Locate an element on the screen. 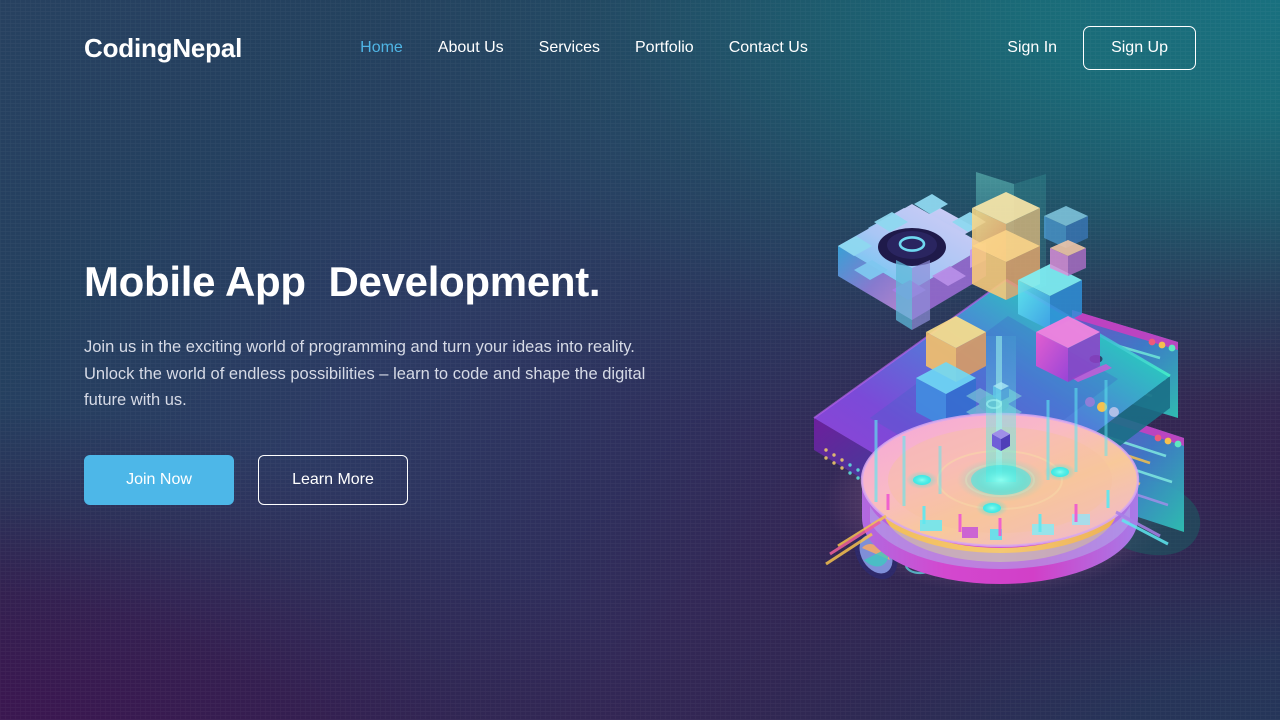  nav-item-home: Home is located at coordinates (381, 48).